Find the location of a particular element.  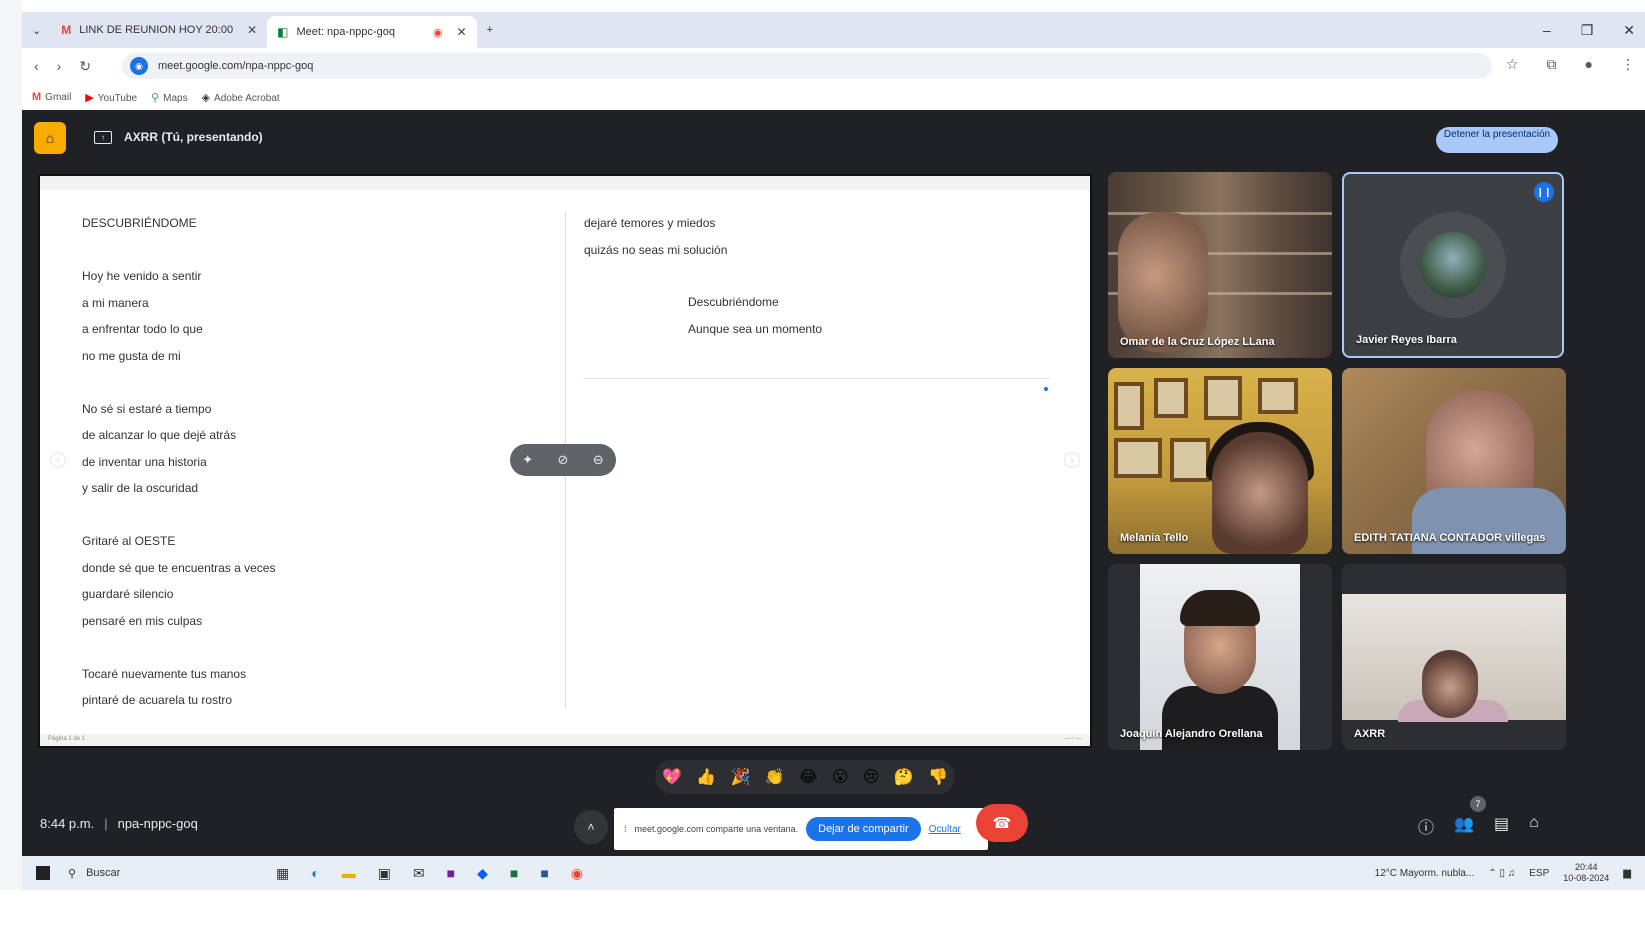

tab-gmail: M LINK DE REUNION HOY 20:00 ✕ is located at coordinates (159, 30).